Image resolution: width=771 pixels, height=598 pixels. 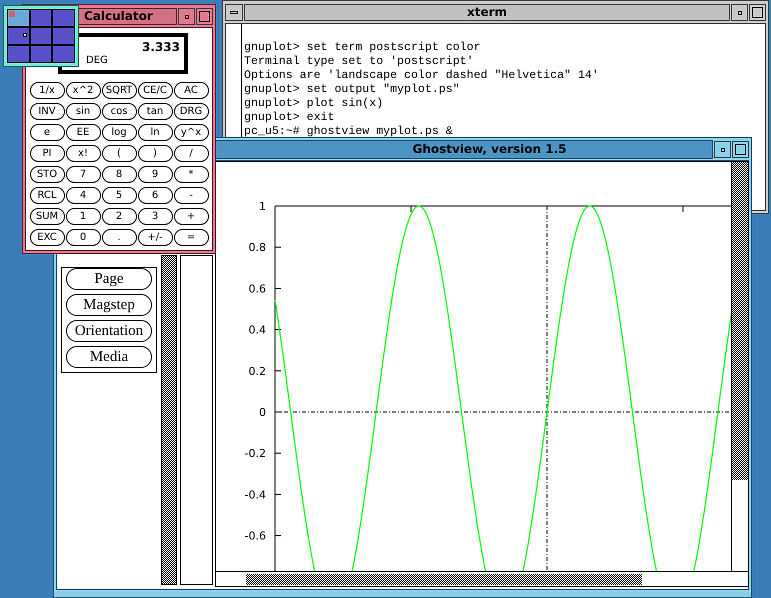 I want to click on terminal-line: gnuplot> set output "myplot.ps", so click(x=352, y=90).